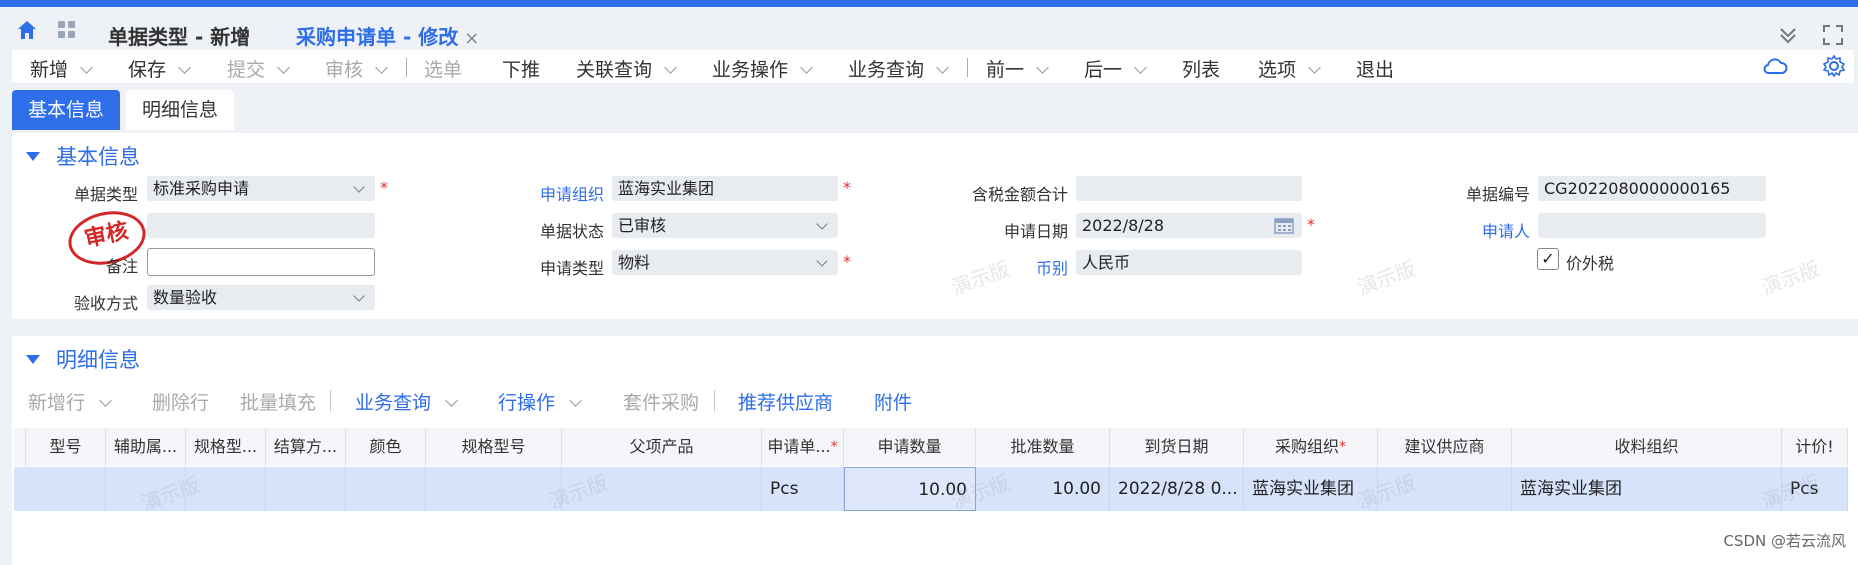 This screenshot has height=565, width=1858. I want to click on toolbar-btn-8: 业务查询, so click(898, 68).